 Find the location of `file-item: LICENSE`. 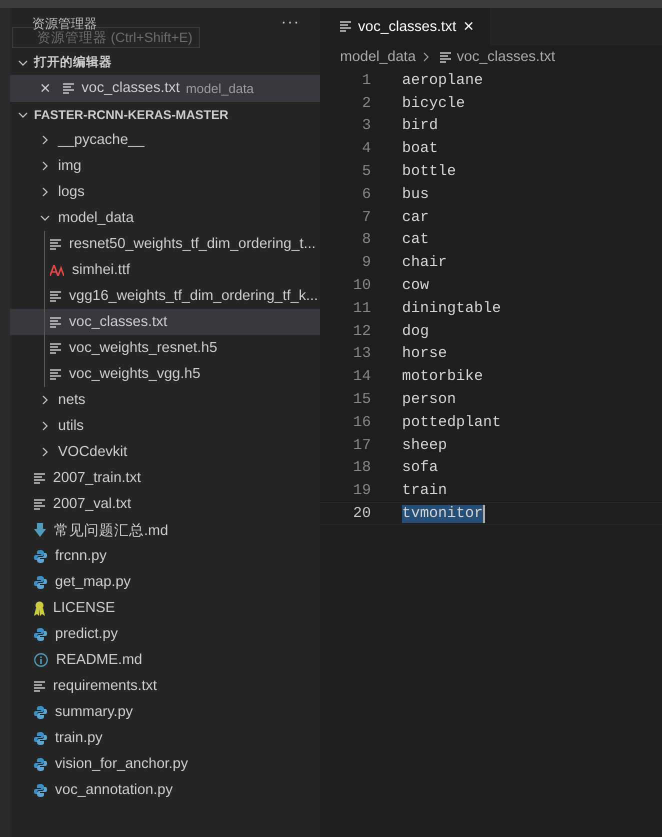

file-item: LICENSE is located at coordinates (165, 608).